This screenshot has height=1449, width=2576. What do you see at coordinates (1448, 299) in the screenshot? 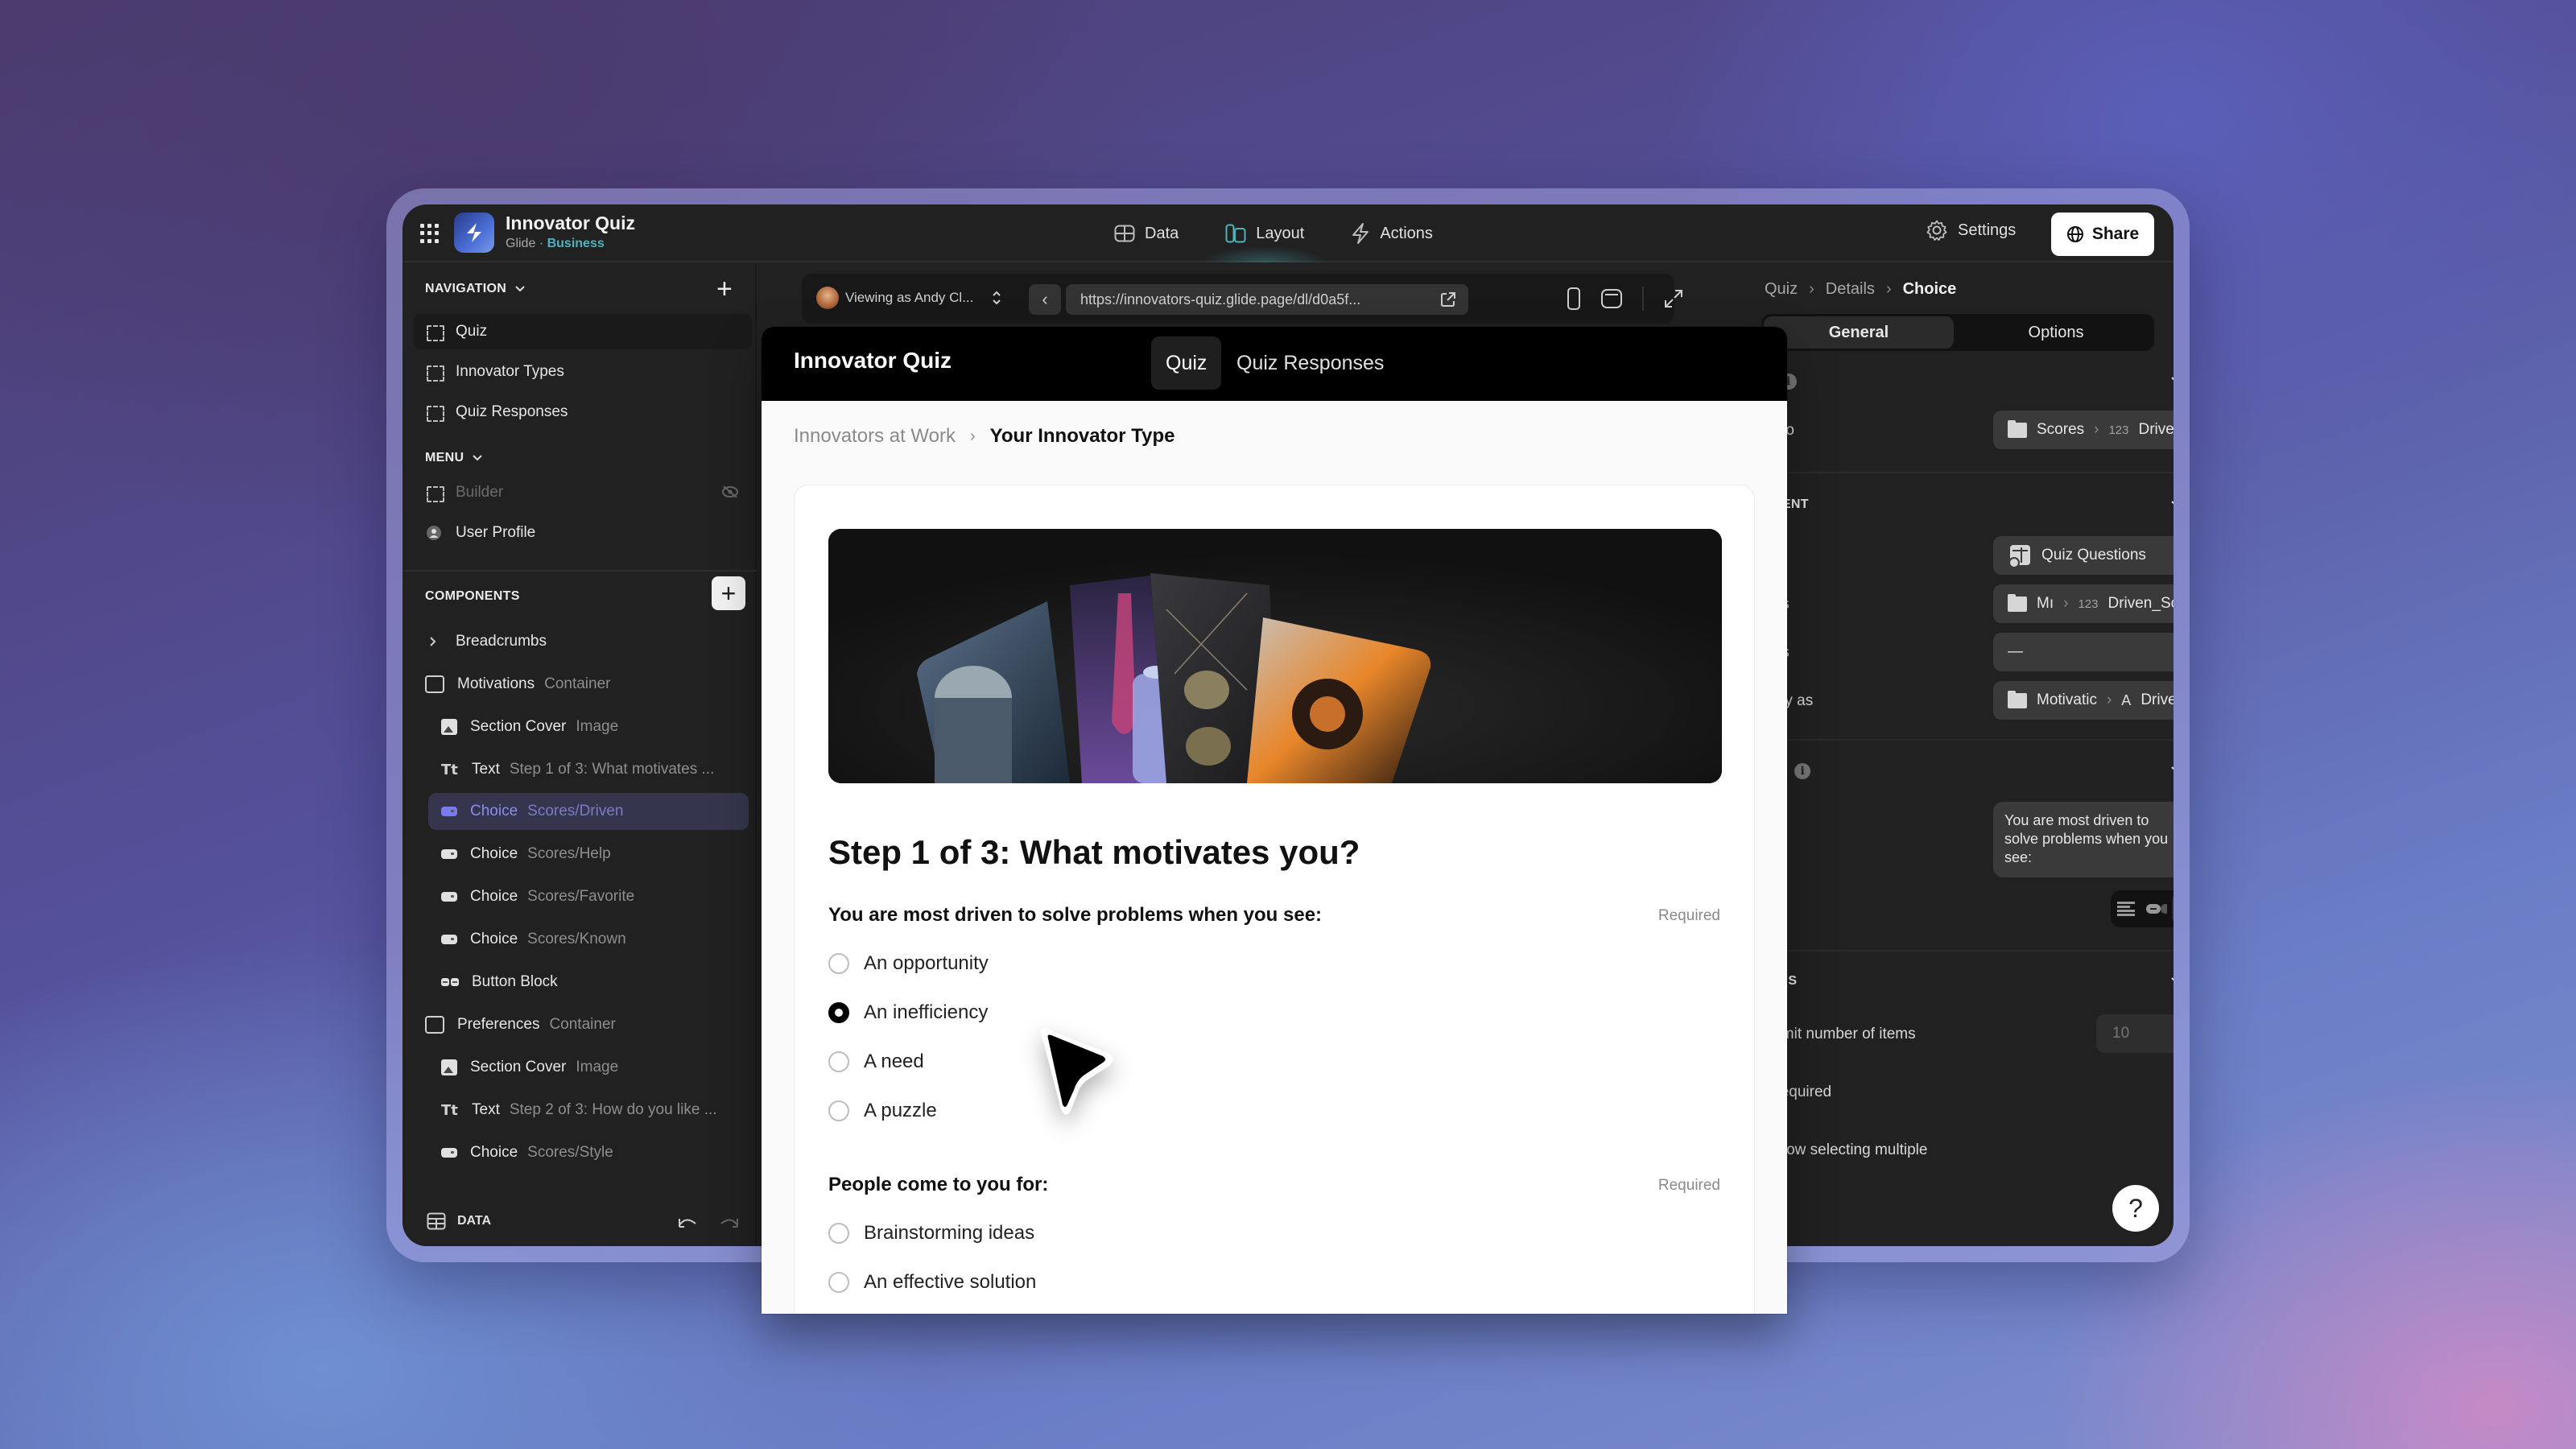
I see `external-link-icon` at bounding box center [1448, 299].